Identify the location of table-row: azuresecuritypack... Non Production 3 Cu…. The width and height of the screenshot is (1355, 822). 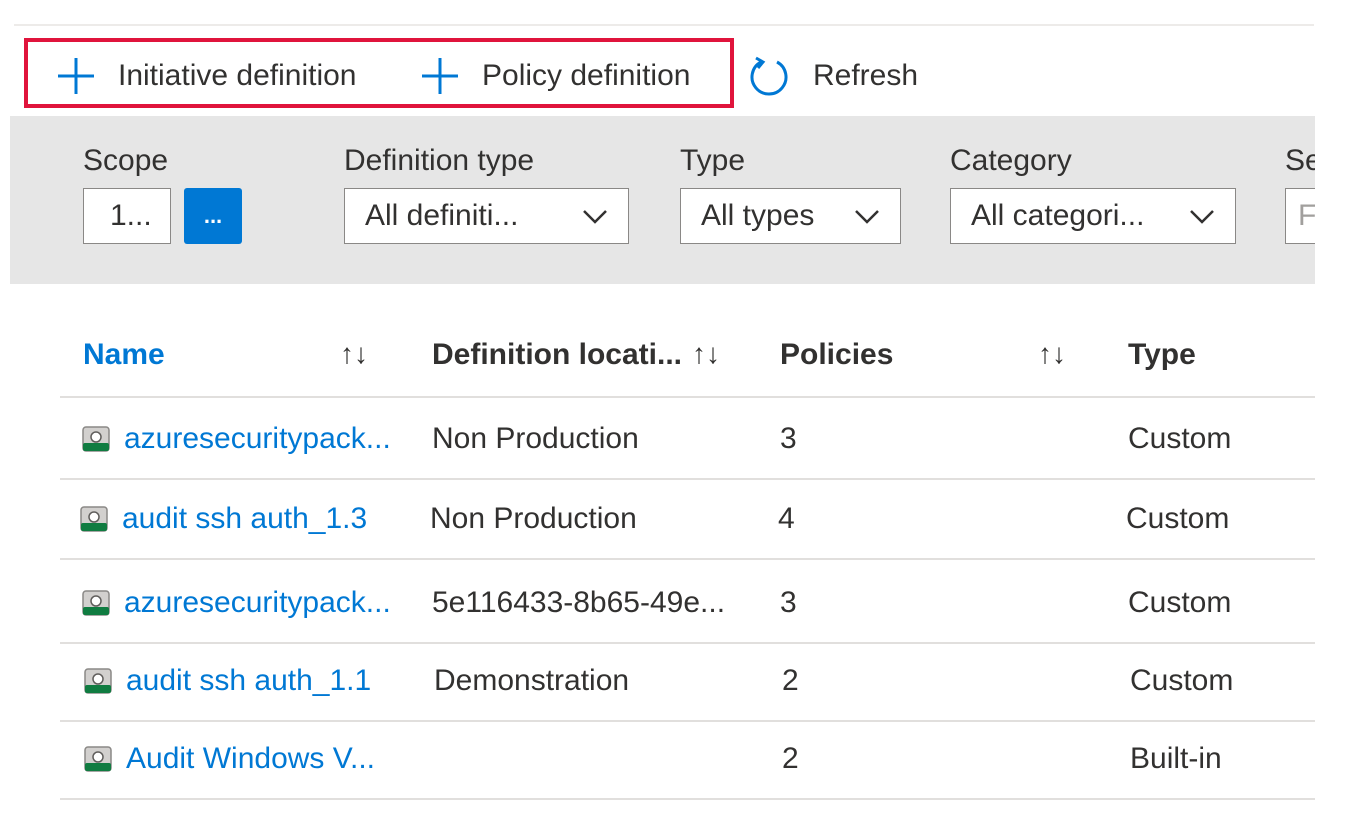
(687, 440).